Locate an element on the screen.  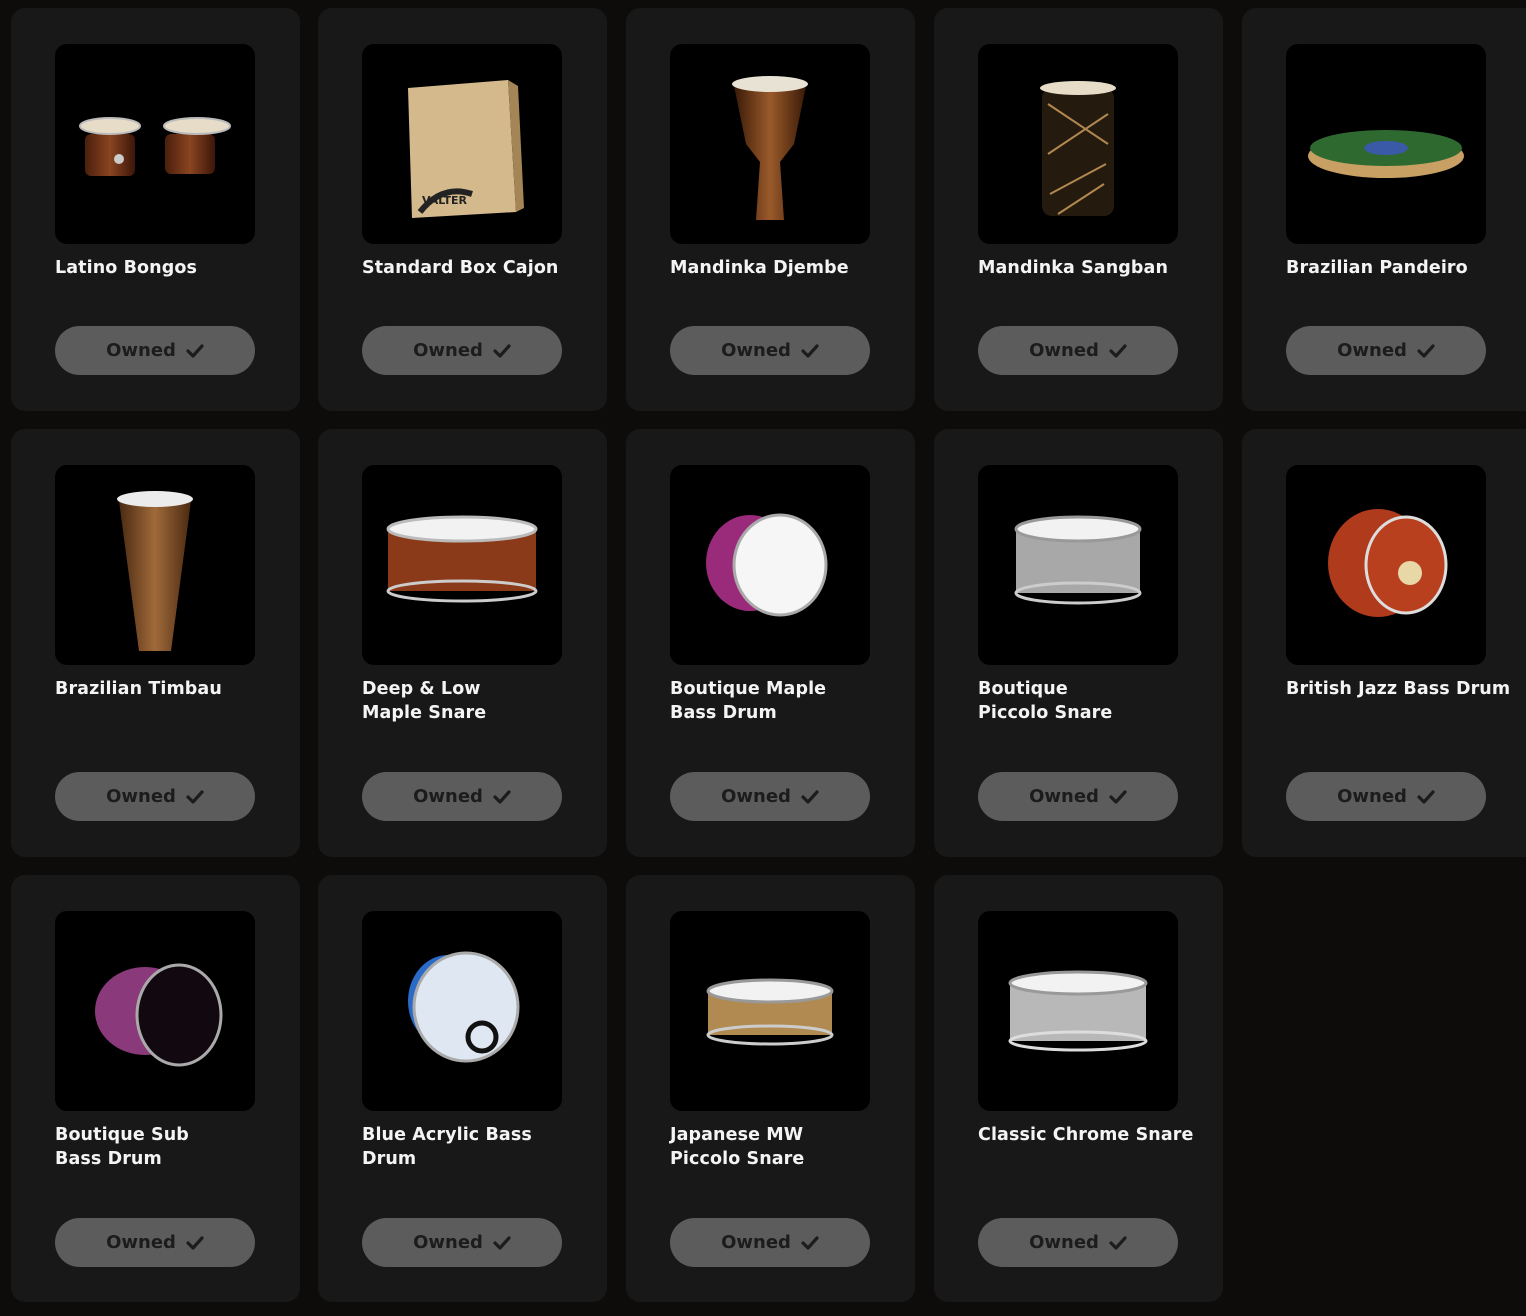
product-title: Blue Acrylic Bass Drum is located at coordinates (447, 1147).